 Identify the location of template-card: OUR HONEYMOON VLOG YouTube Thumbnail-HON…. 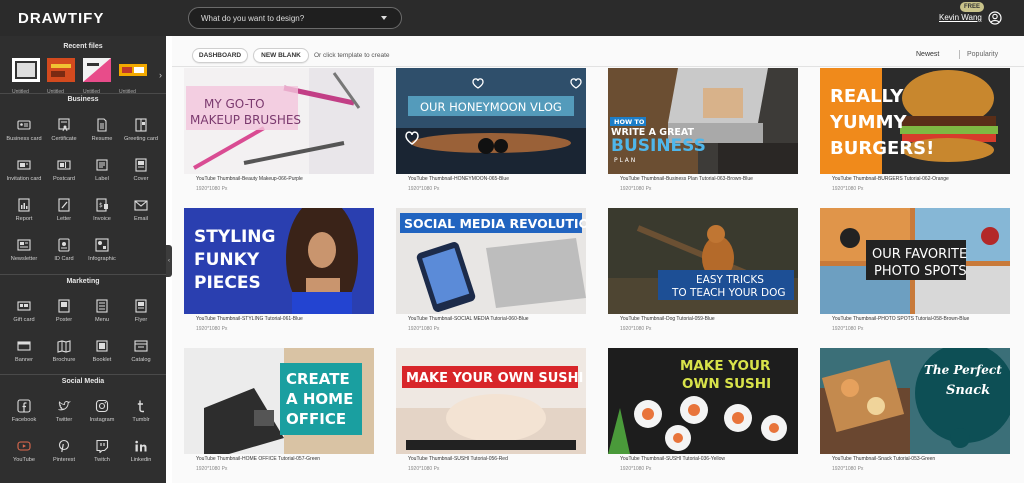
(491, 132).